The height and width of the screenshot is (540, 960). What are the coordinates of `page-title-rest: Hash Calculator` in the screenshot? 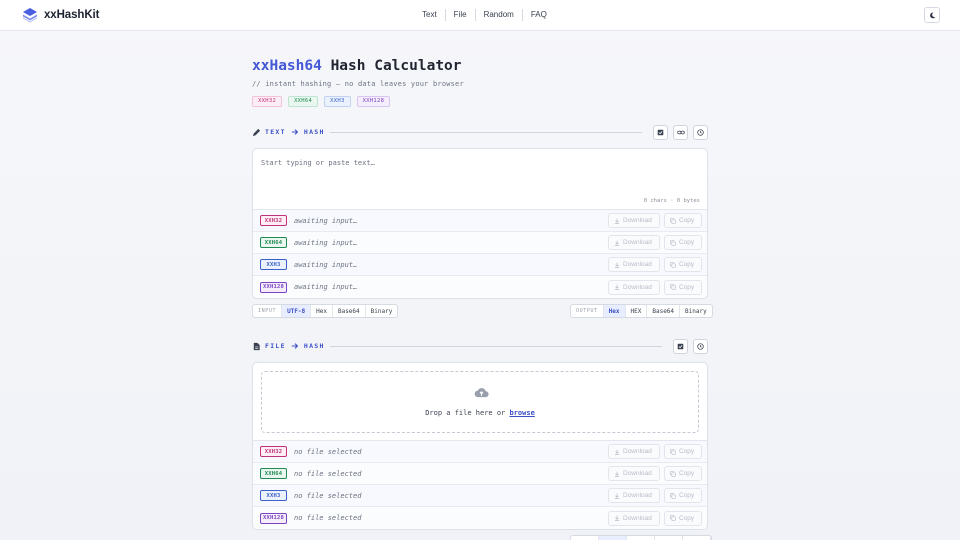 It's located at (391, 66).